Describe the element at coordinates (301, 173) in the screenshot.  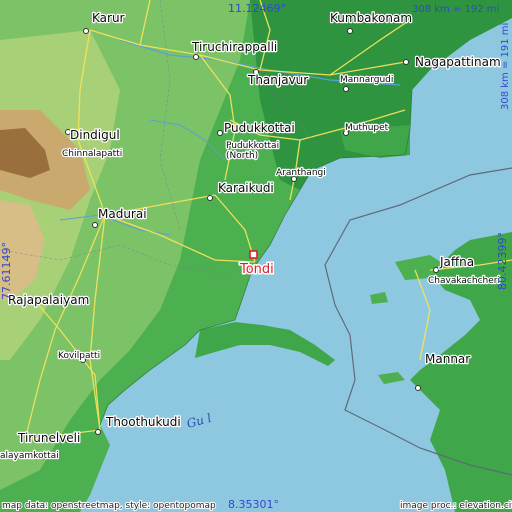
I see `city-label-aranthangi: Aranthangi` at that location.